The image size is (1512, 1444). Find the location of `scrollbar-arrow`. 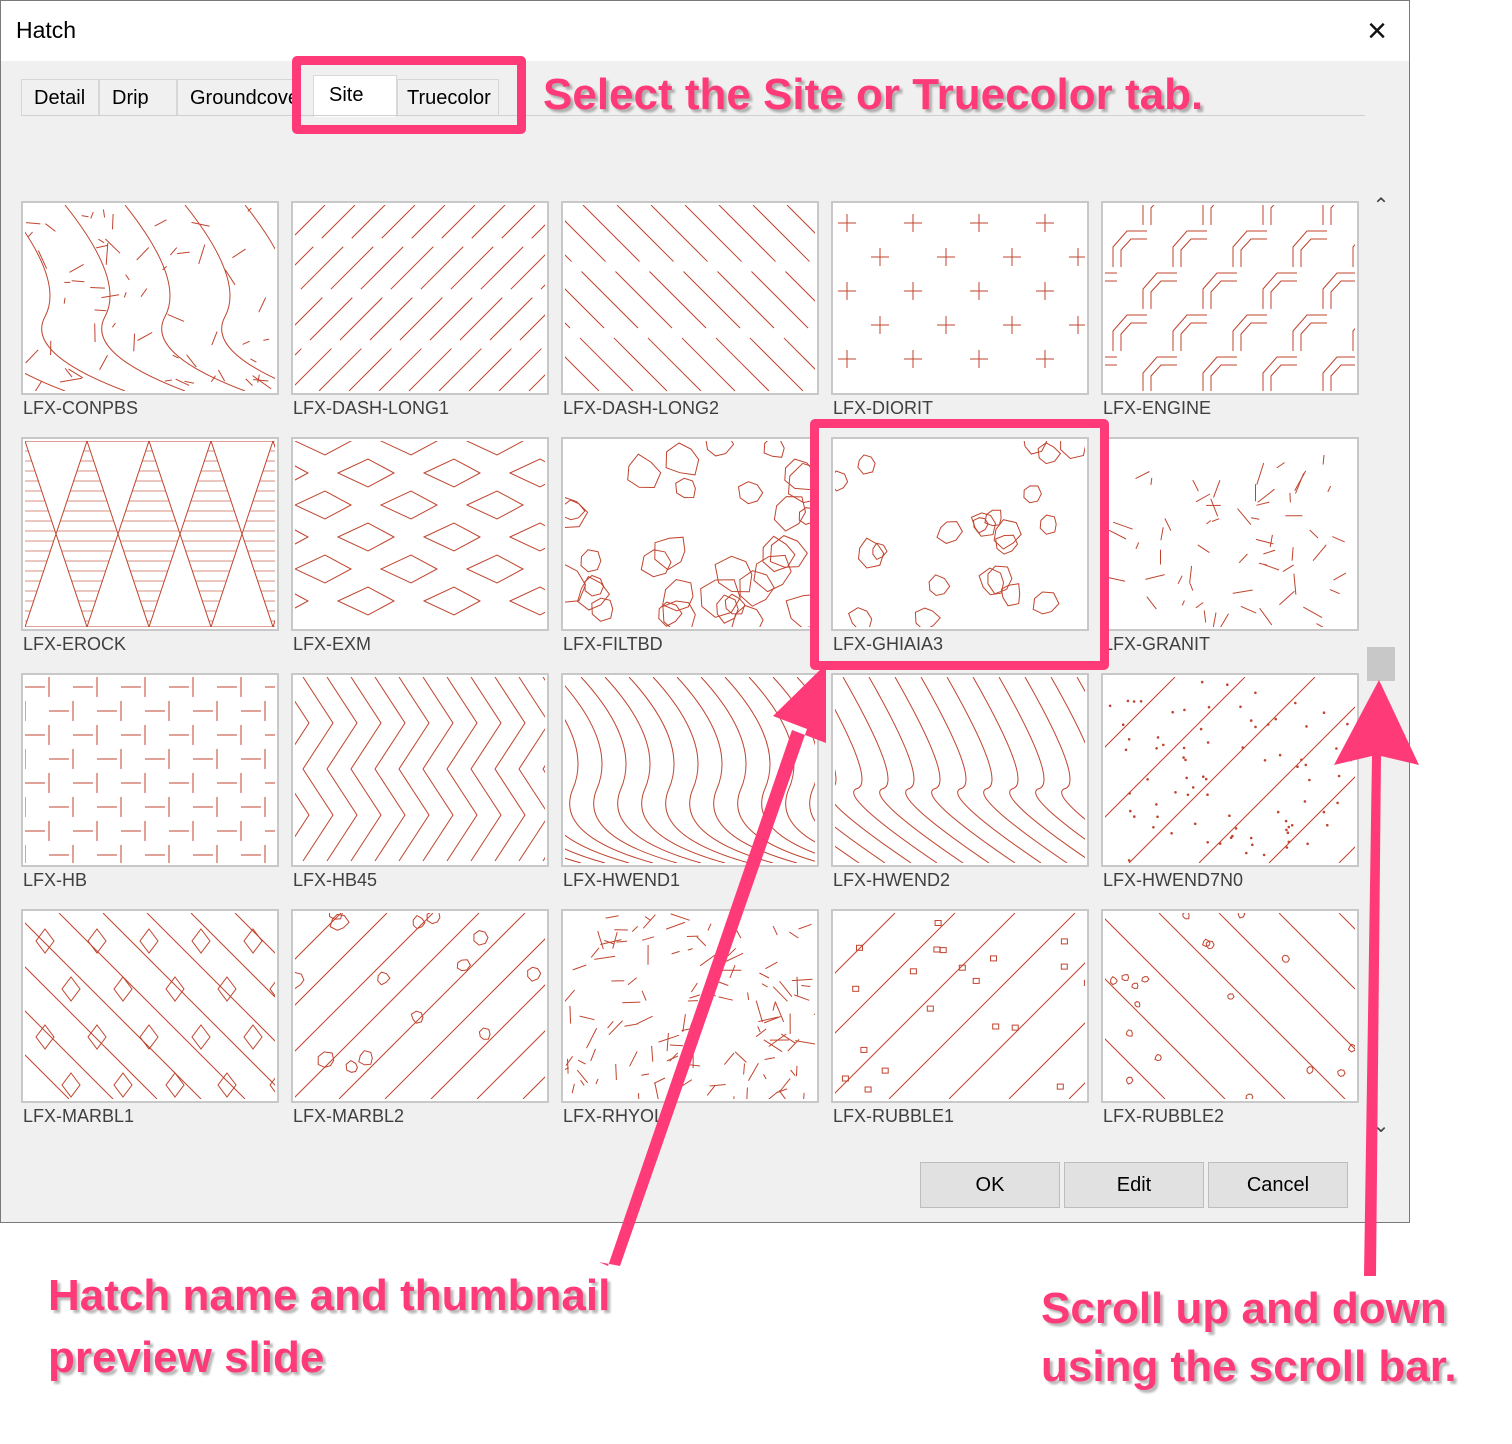

scrollbar-arrow is located at coordinates (1376, 978).